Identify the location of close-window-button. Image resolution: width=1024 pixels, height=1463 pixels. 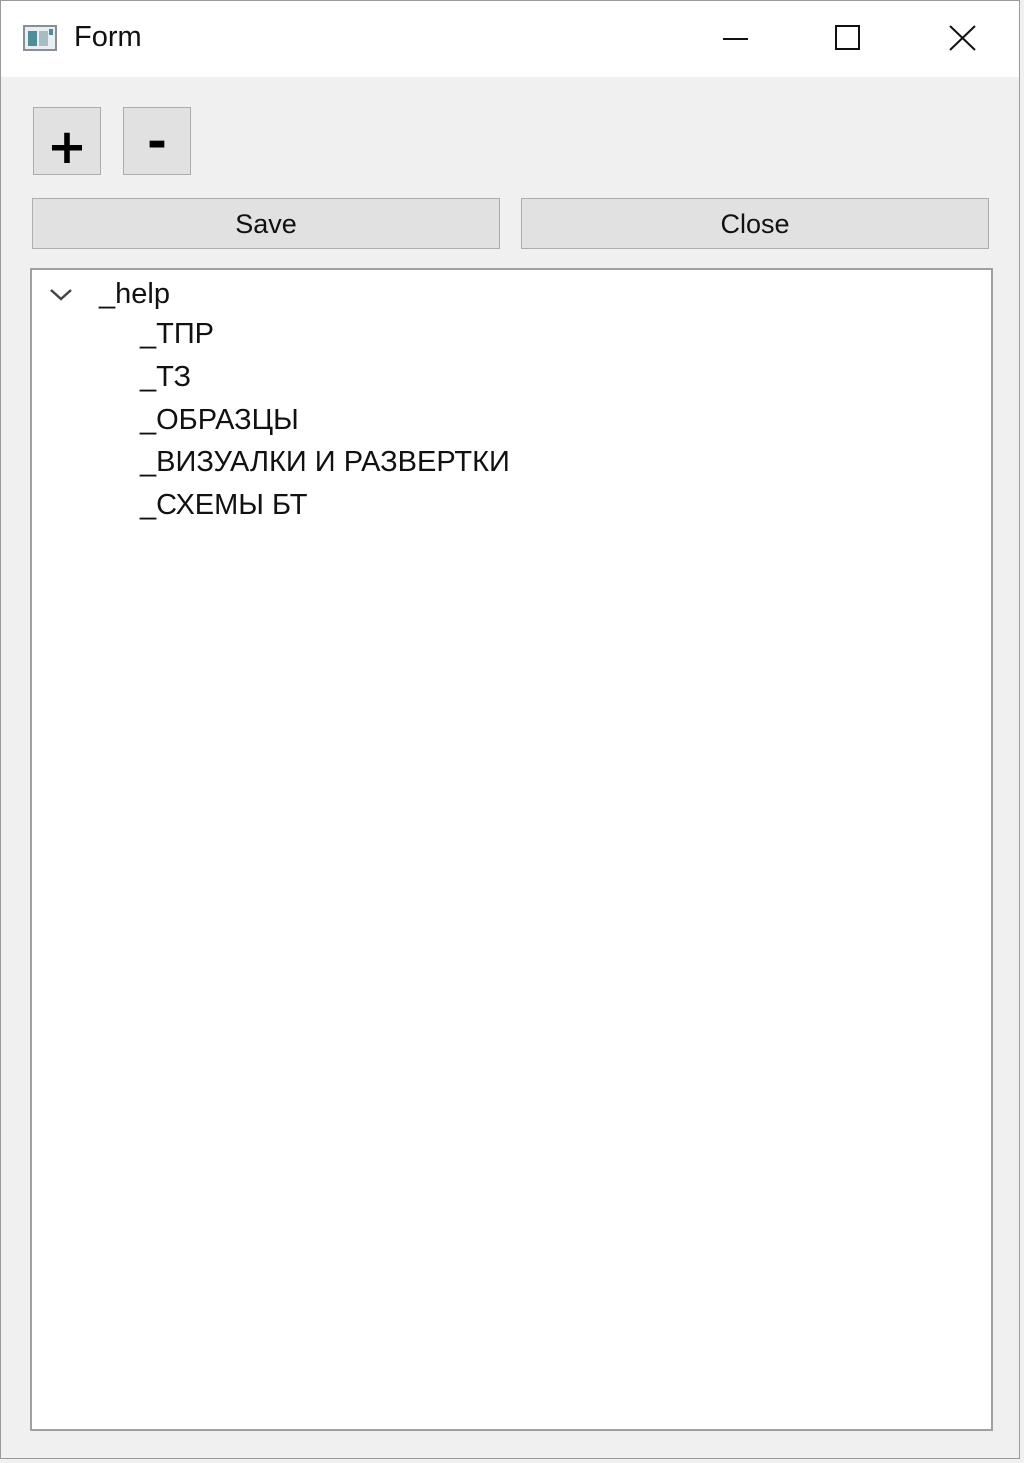
(963, 39).